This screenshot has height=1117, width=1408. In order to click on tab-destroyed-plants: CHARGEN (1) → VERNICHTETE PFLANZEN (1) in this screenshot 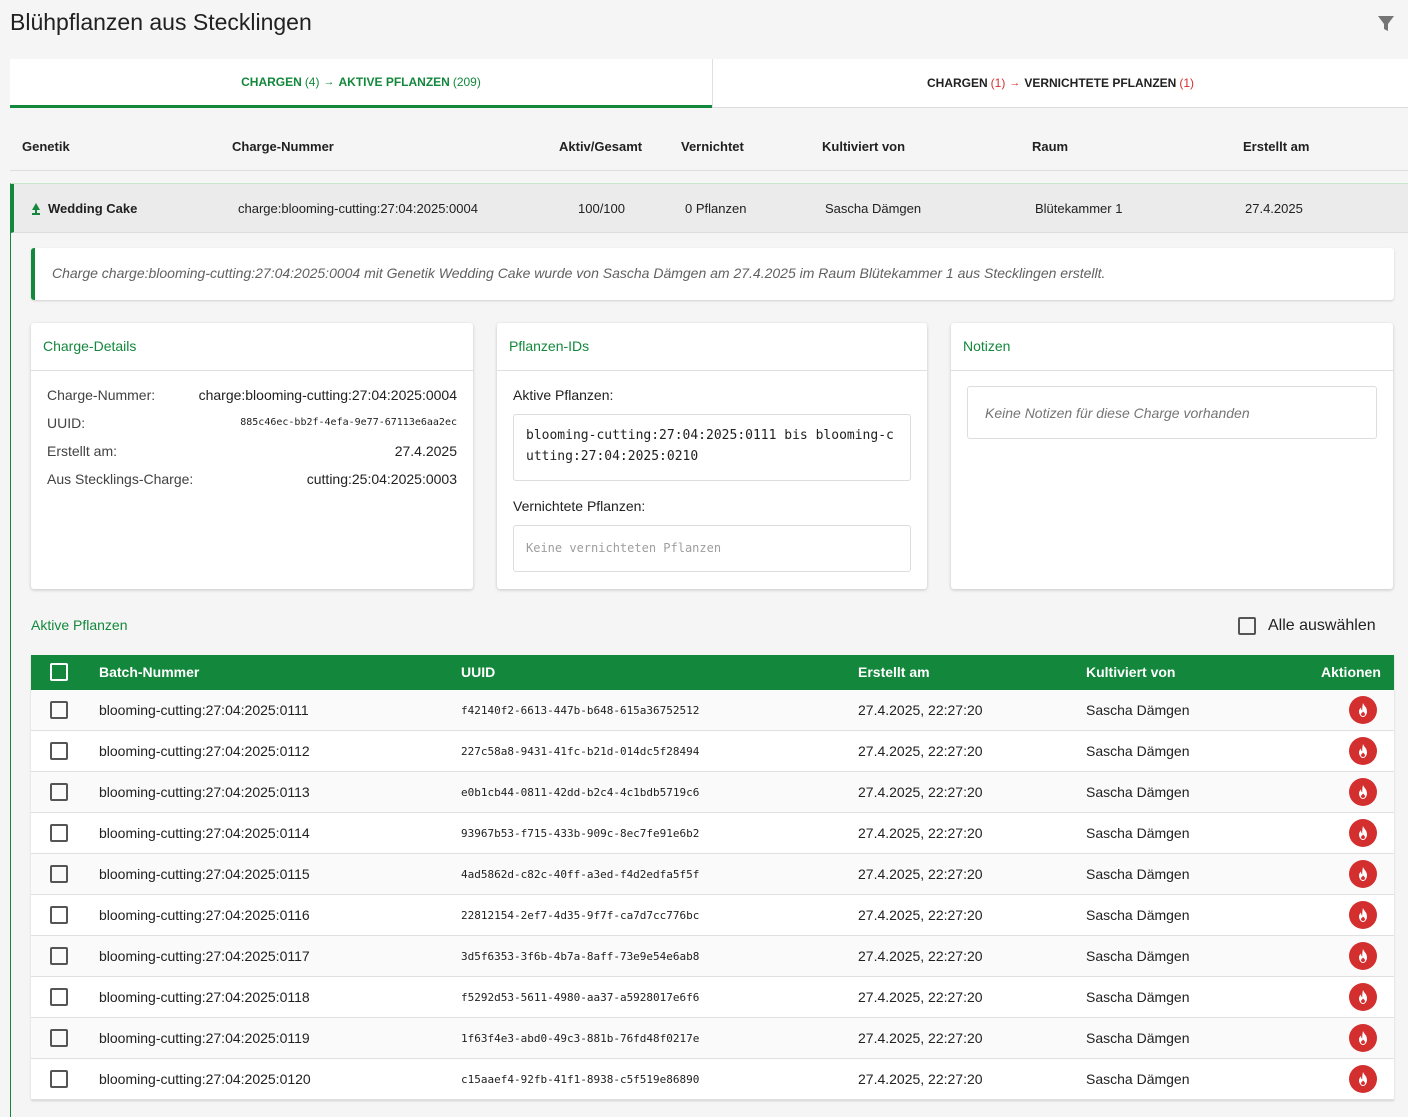, I will do `click(1060, 83)`.